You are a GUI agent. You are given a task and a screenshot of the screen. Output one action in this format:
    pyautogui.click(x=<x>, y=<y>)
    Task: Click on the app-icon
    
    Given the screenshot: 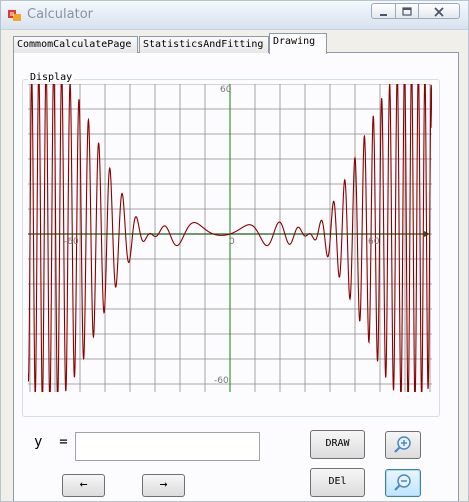 What is the action you would take?
    pyautogui.click(x=14, y=15)
    